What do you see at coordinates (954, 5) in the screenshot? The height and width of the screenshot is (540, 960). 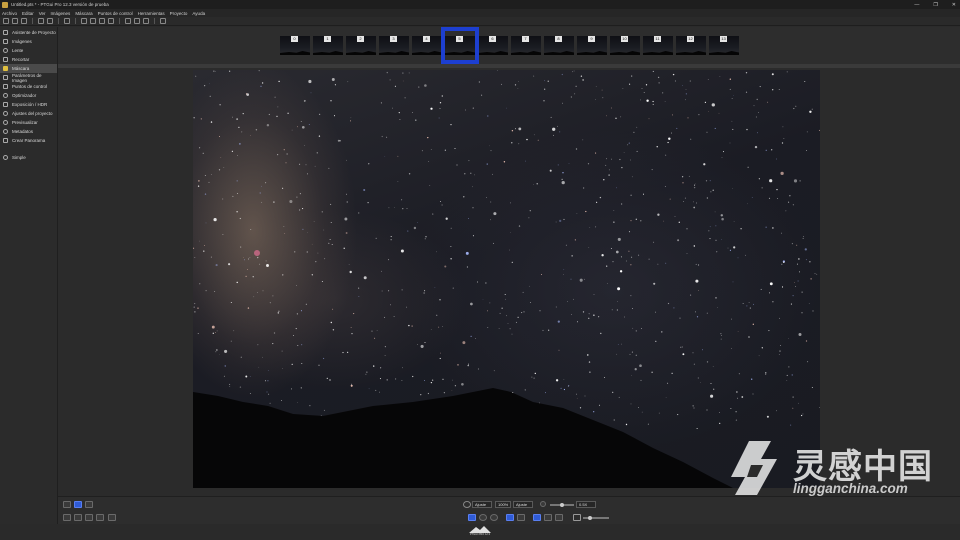 I see `close-button: ✕` at bounding box center [954, 5].